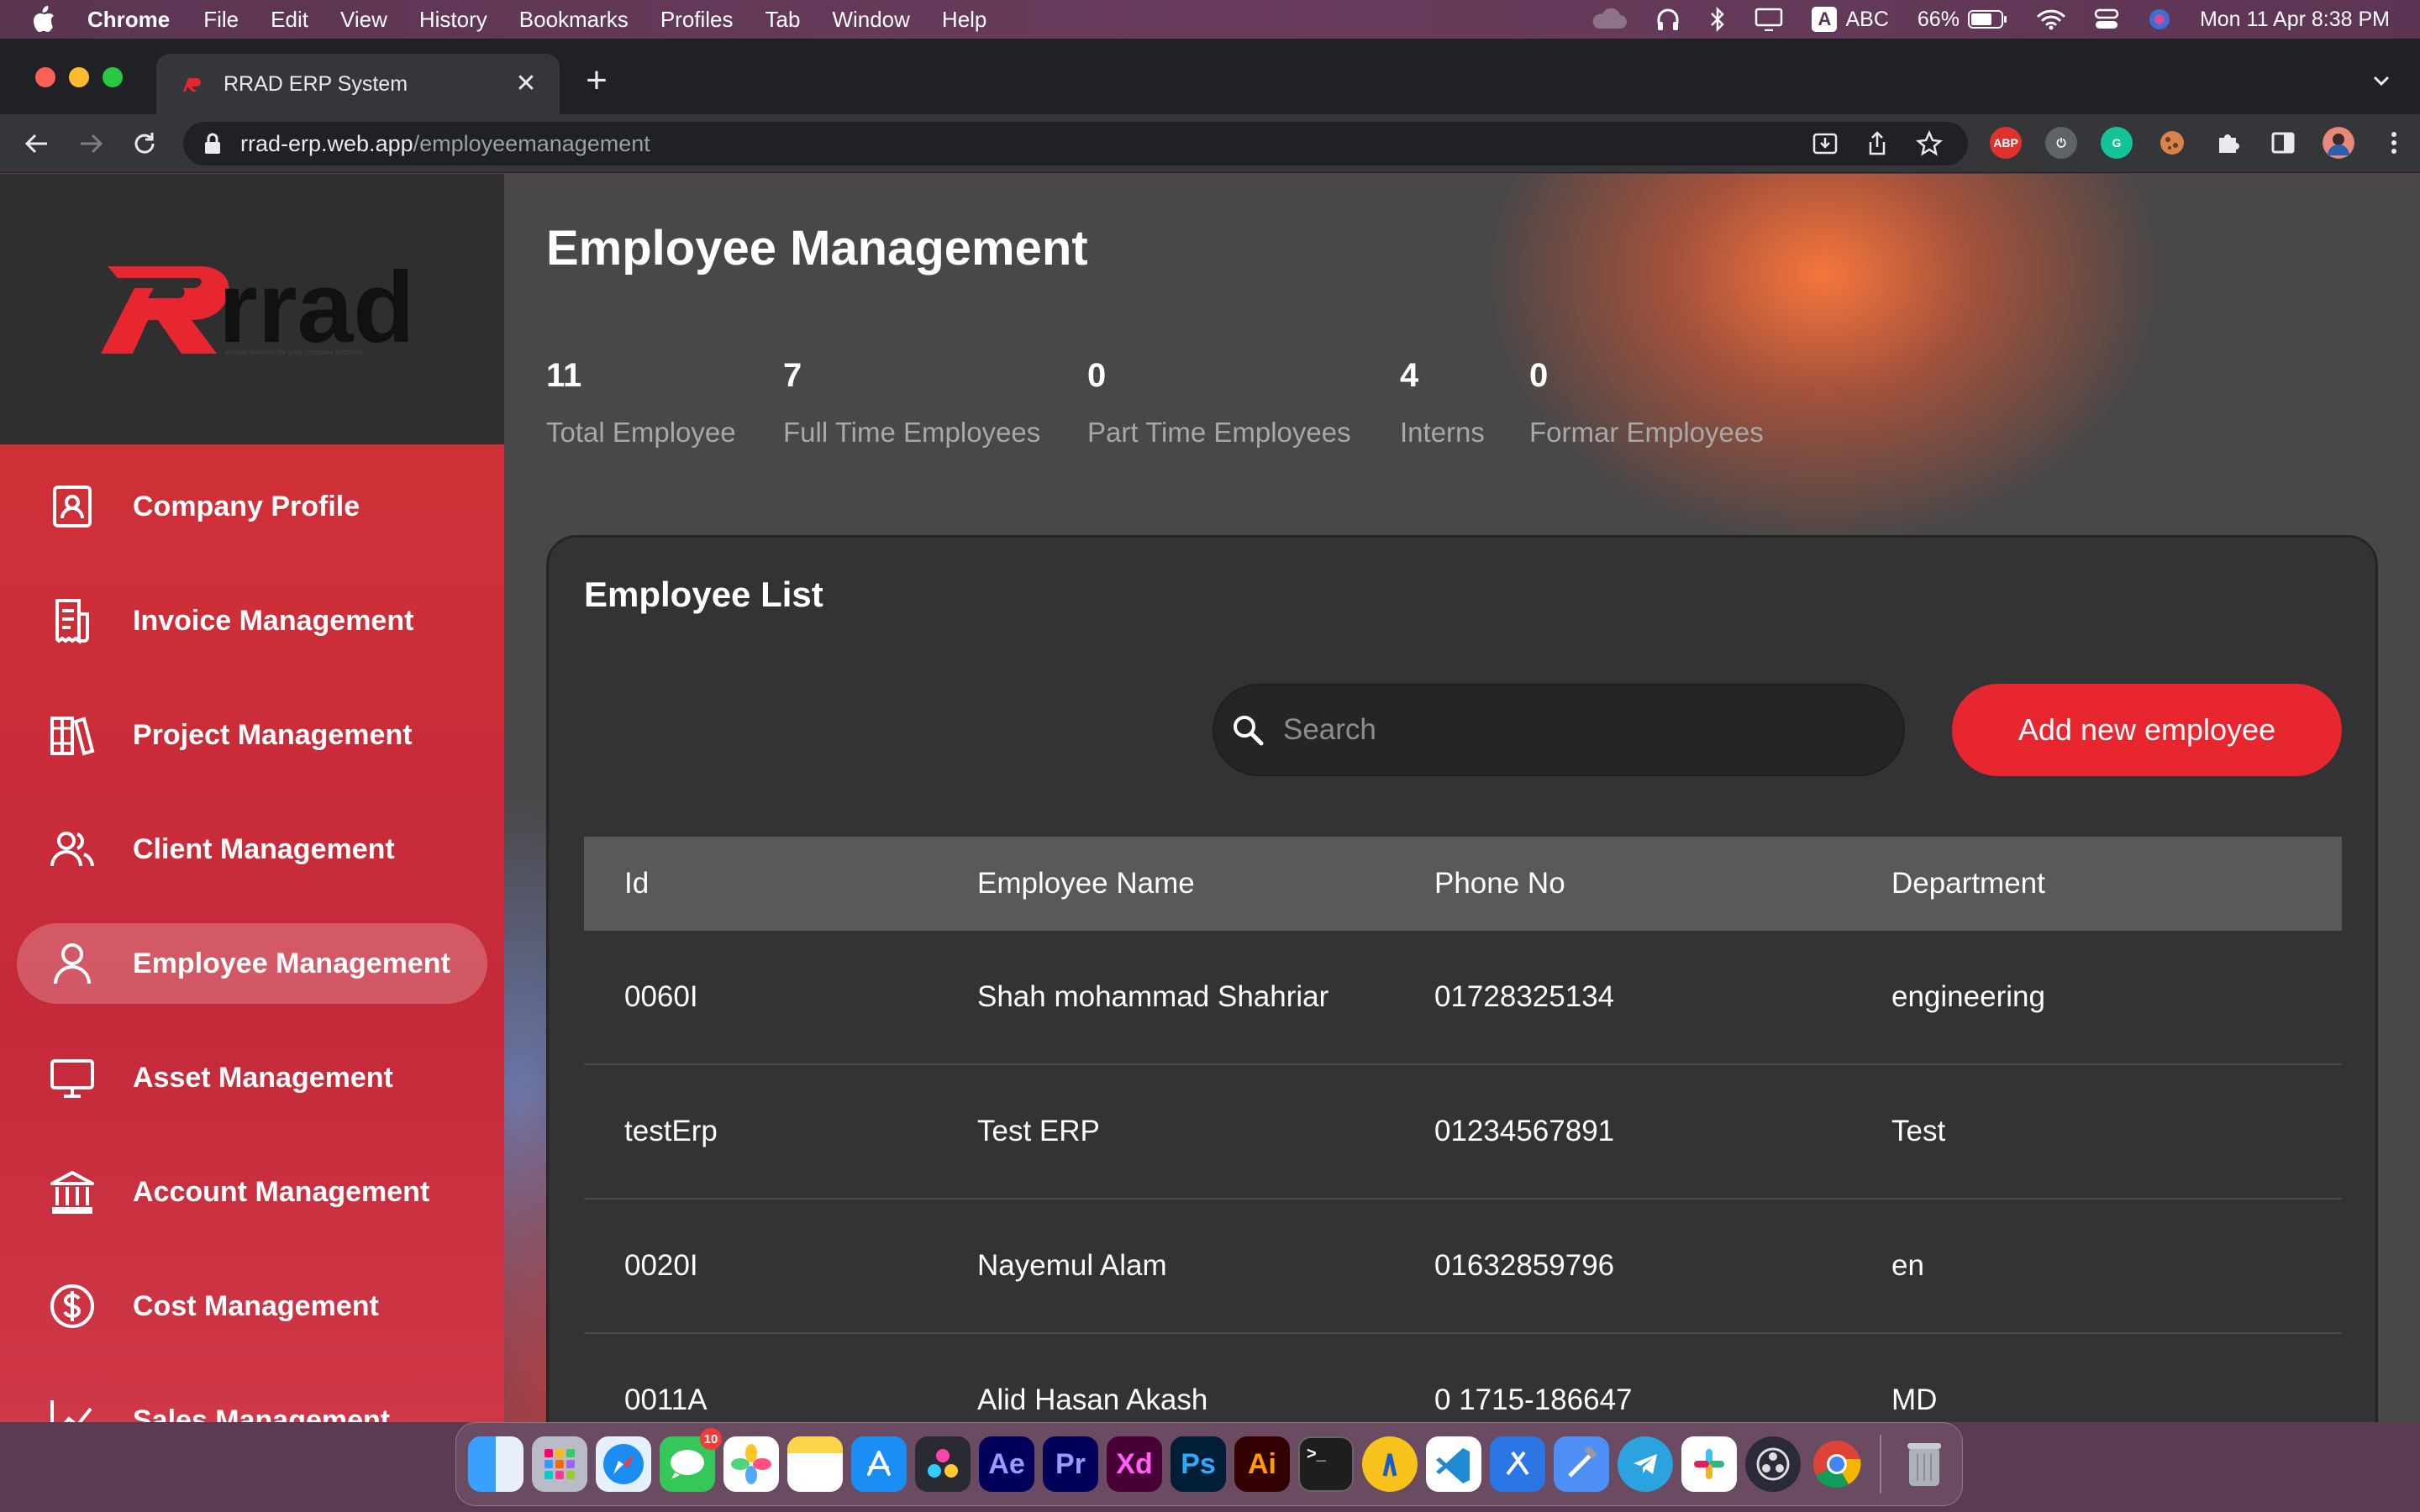 This screenshot has height=1512, width=2420. I want to click on sidebar-item-cost-management: Cost Management, so click(252, 1306).